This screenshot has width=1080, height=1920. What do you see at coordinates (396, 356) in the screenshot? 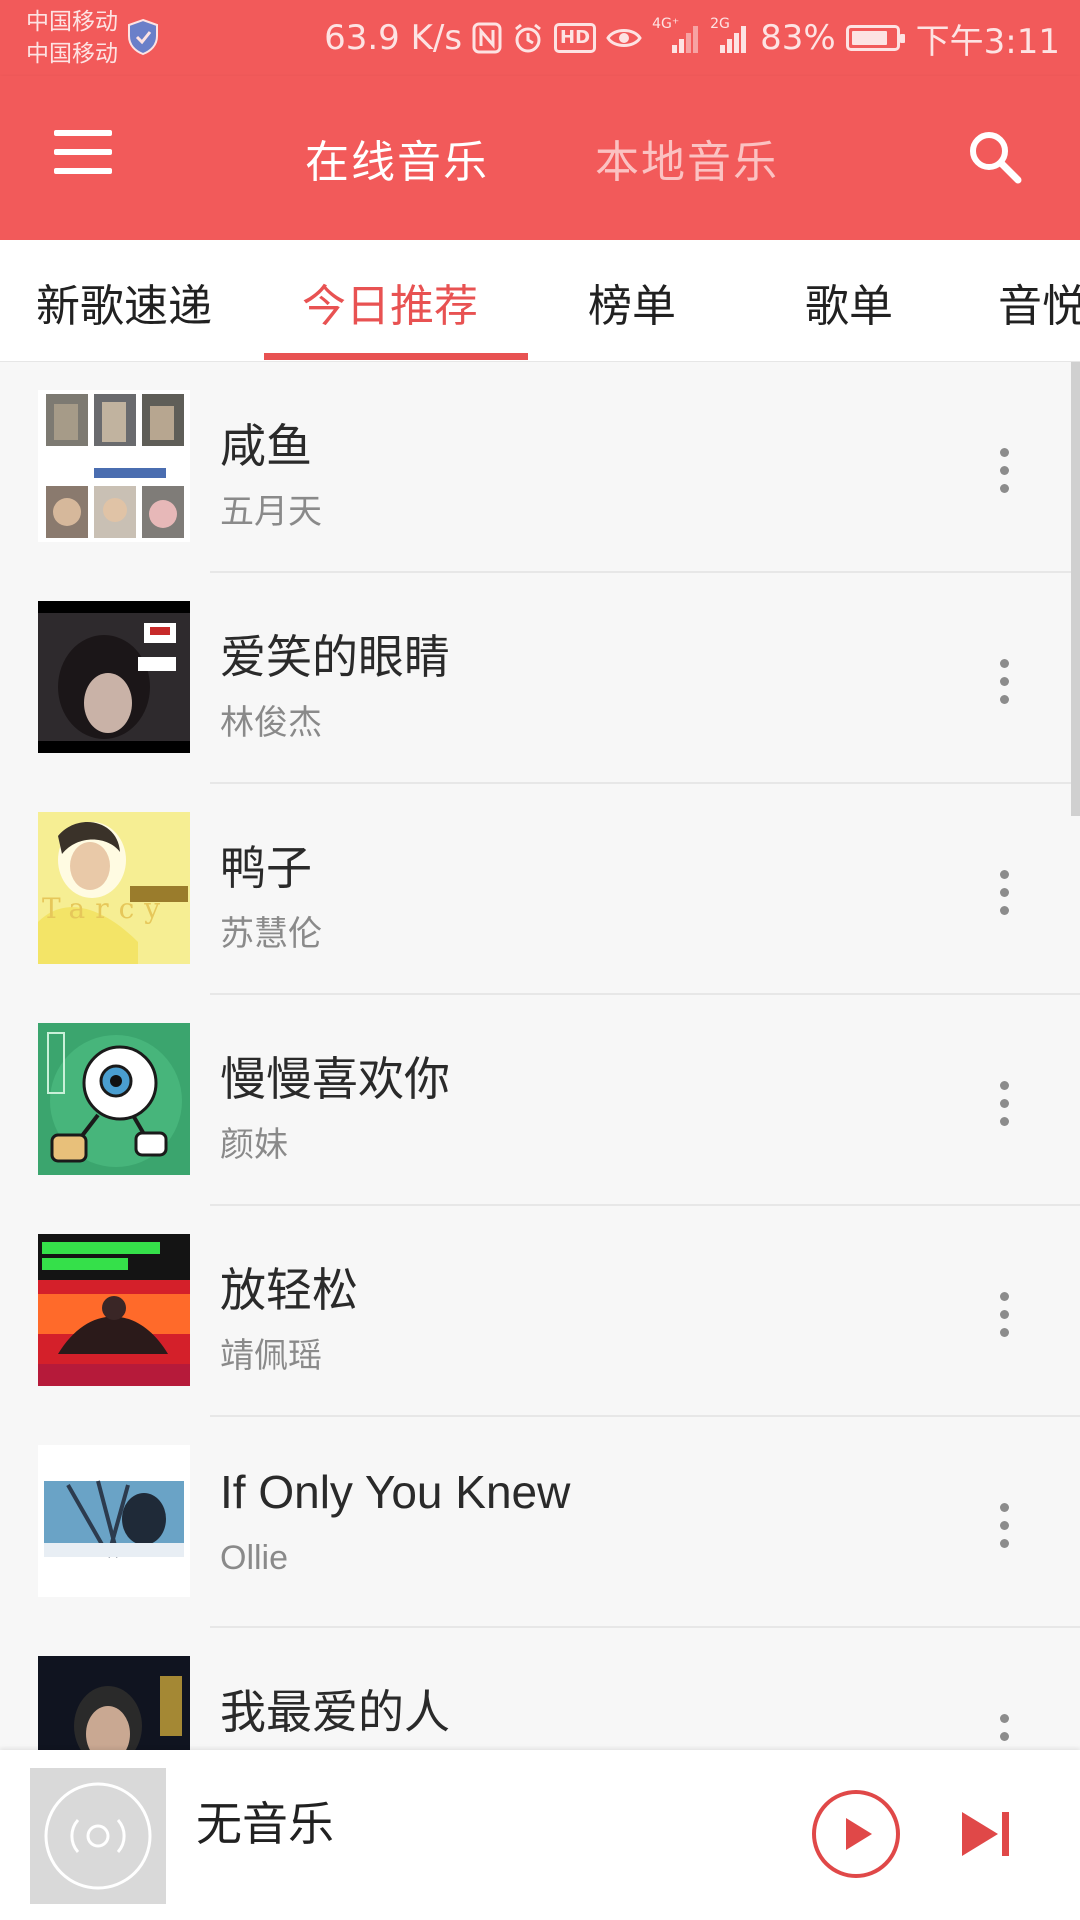
I see `active-tab-indicator` at bounding box center [396, 356].